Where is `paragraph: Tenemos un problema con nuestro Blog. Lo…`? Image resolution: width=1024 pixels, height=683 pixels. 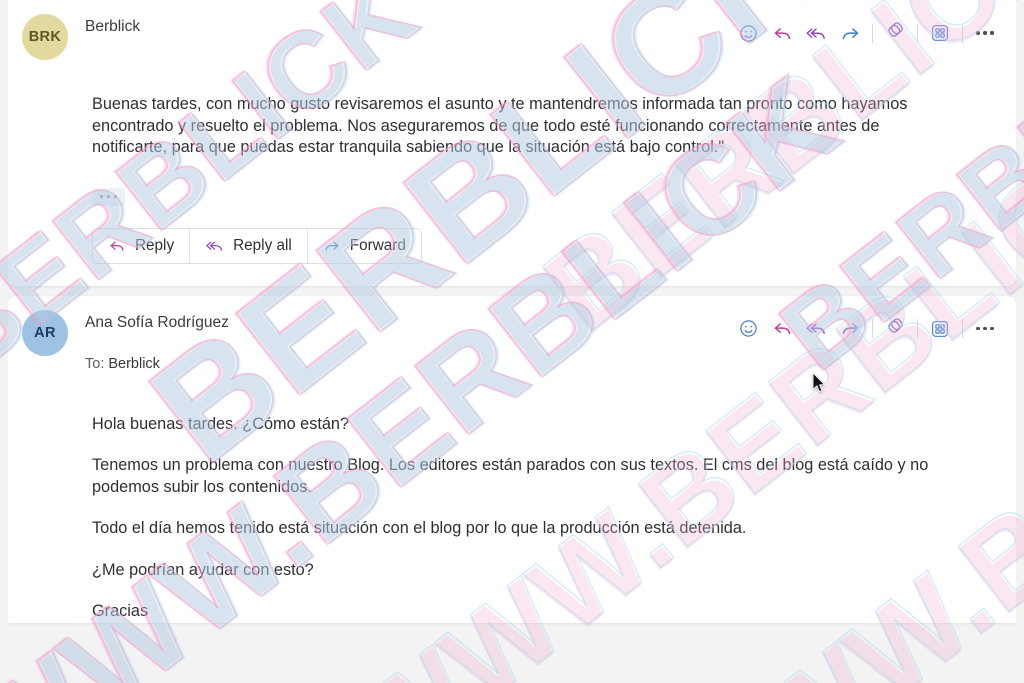
paragraph: Tenemos un problema con nuestro Blog. Lo… is located at coordinates (510, 476).